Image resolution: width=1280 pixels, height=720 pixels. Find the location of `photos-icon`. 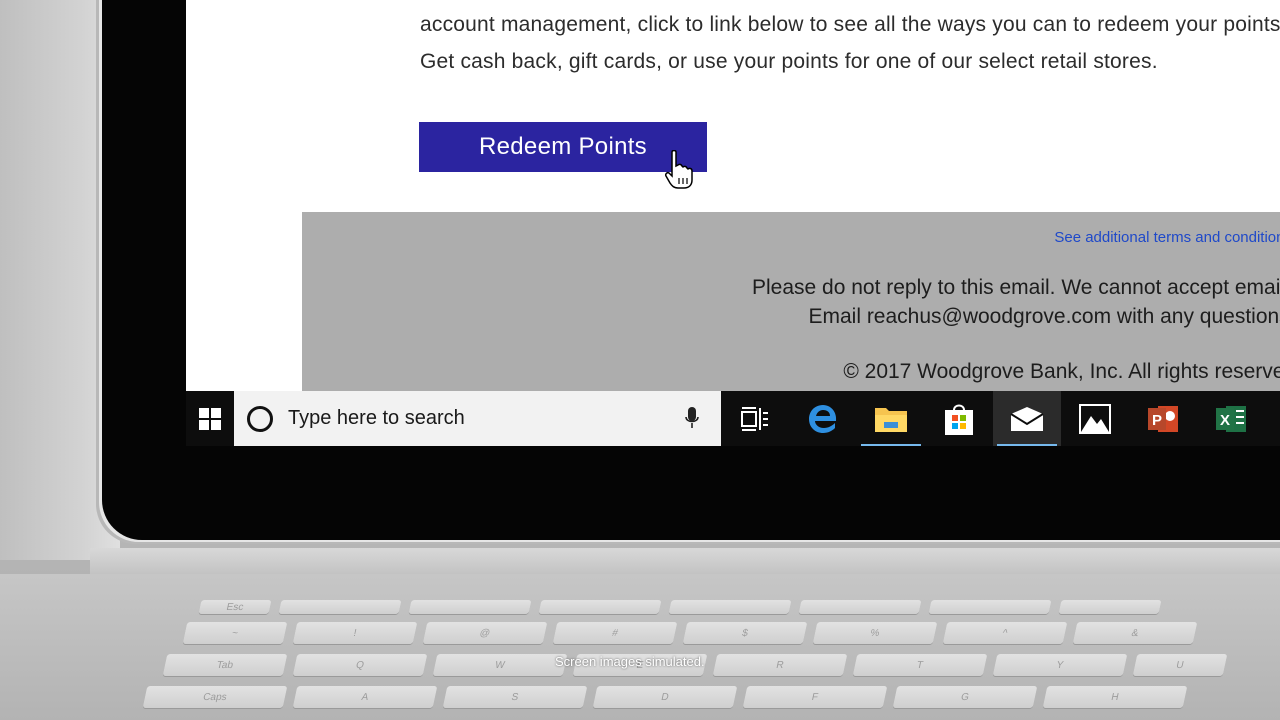

photos-icon is located at coordinates (1095, 418).